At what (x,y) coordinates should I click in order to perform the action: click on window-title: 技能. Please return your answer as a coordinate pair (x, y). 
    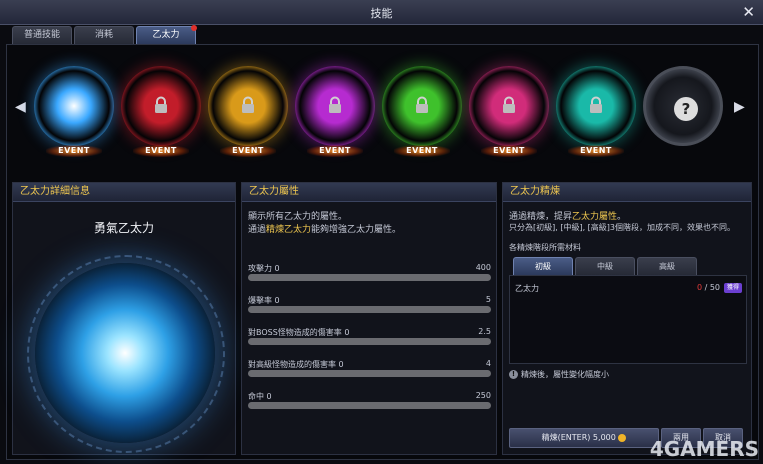
    Looking at the image, I should click on (381, 13).